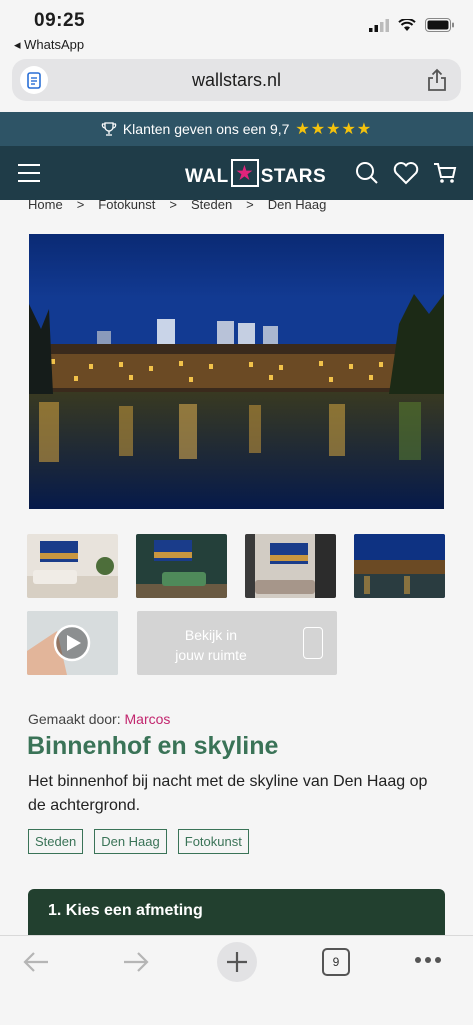 The height and width of the screenshot is (1025, 473). I want to click on thumbnail-green-wall, so click(181, 566).